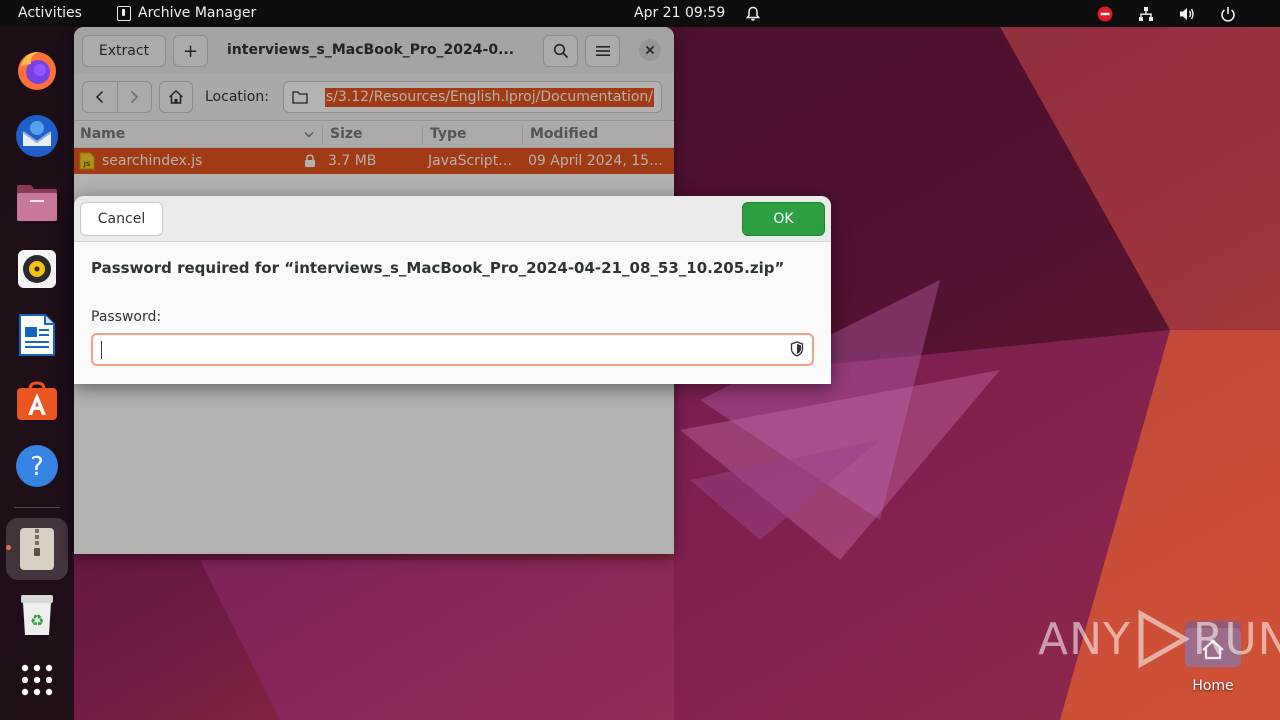  What do you see at coordinates (452, 349) in the screenshot?
I see `password-field` at bounding box center [452, 349].